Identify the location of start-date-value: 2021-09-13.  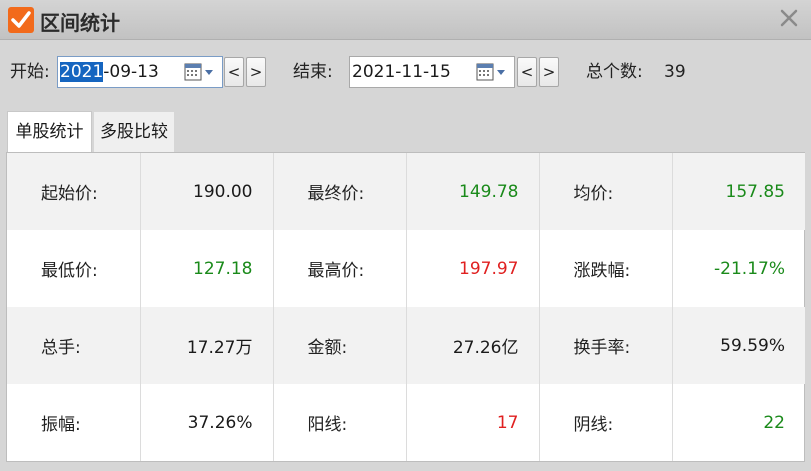
(109, 72).